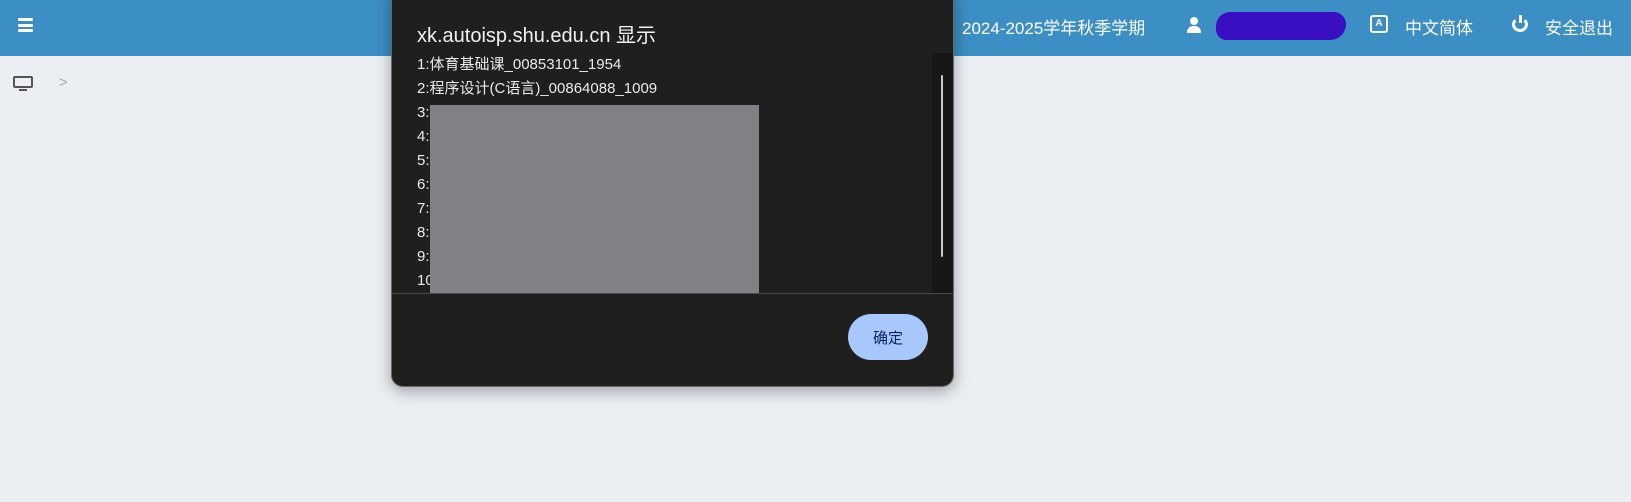 Image resolution: width=1631 pixels, height=502 pixels. Describe the element at coordinates (1439, 26) in the screenshot. I see `language-switch: 中文简体` at that location.